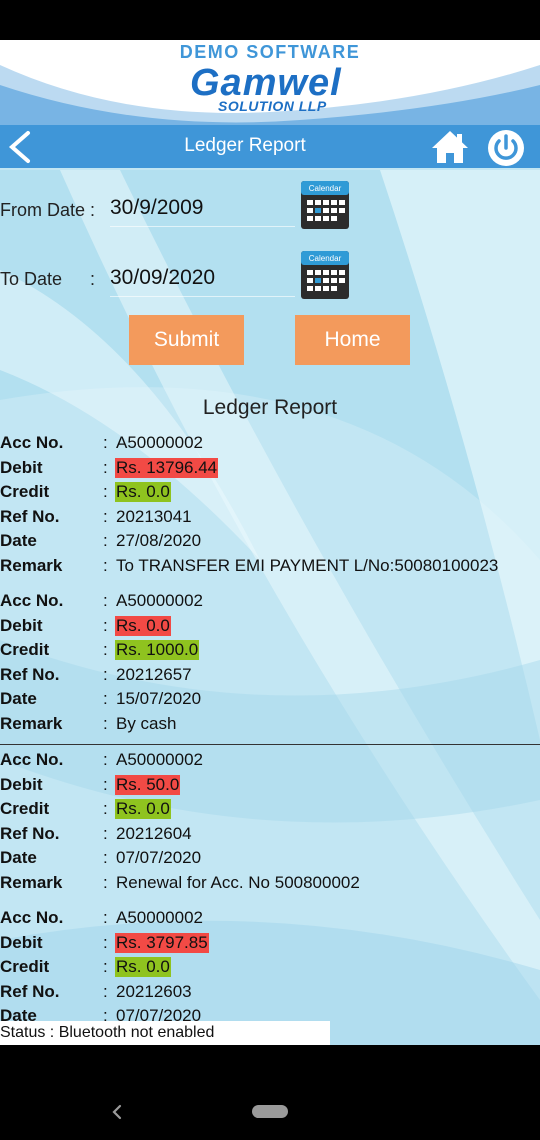  I want to click on remark-value: By cash, so click(146, 723).